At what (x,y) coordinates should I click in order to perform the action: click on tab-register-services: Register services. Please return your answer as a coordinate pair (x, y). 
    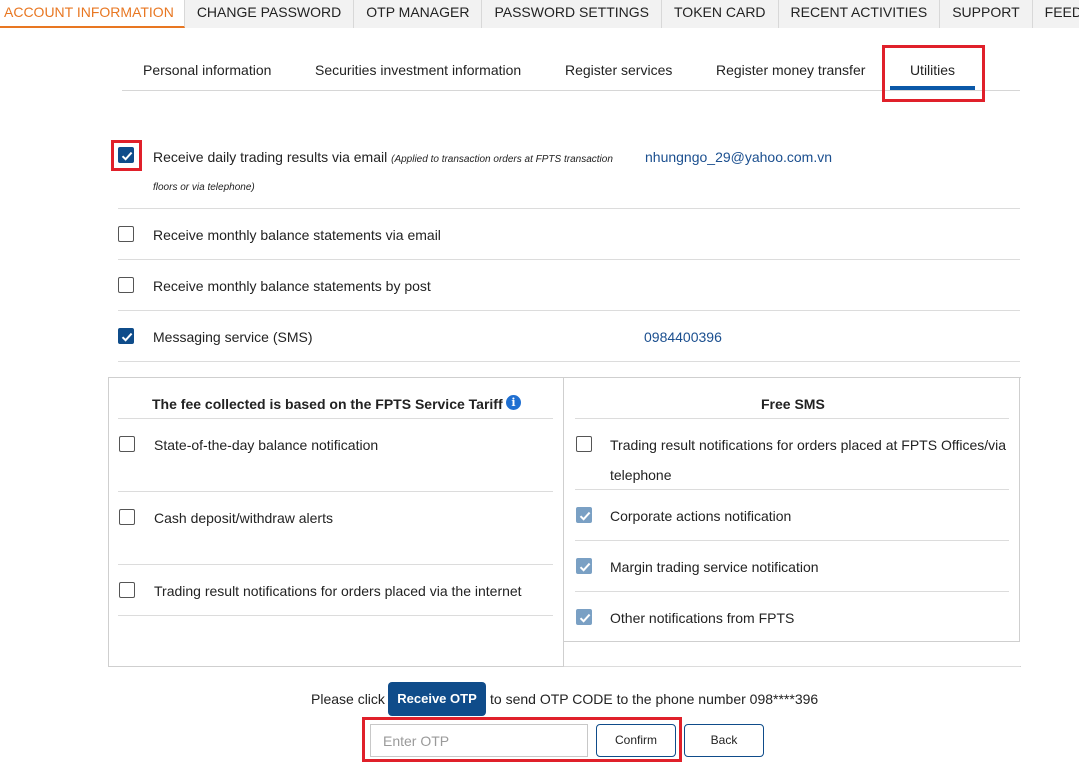
    Looking at the image, I should click on (618, 69).